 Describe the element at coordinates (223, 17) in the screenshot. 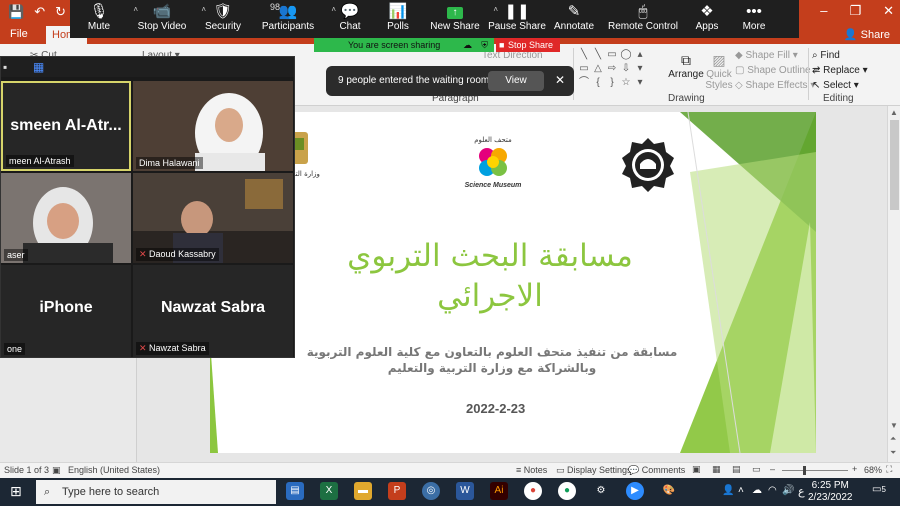

I see `zoom-security-button: 🛡 Security` at that location.